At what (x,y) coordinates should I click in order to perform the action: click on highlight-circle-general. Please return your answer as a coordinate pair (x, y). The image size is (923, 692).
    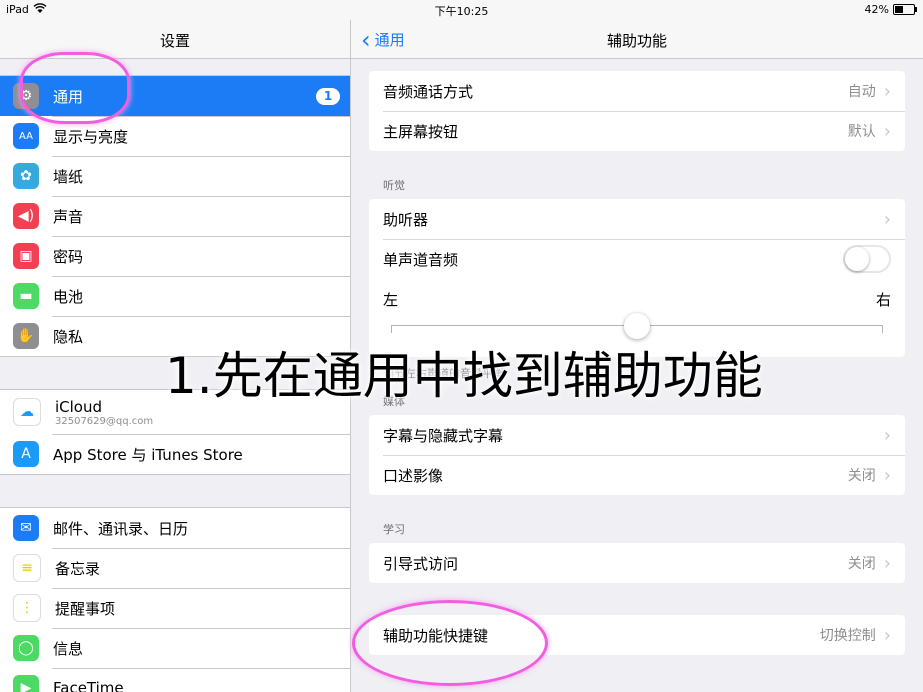
    Looking at the image, I should click on (75, 88).